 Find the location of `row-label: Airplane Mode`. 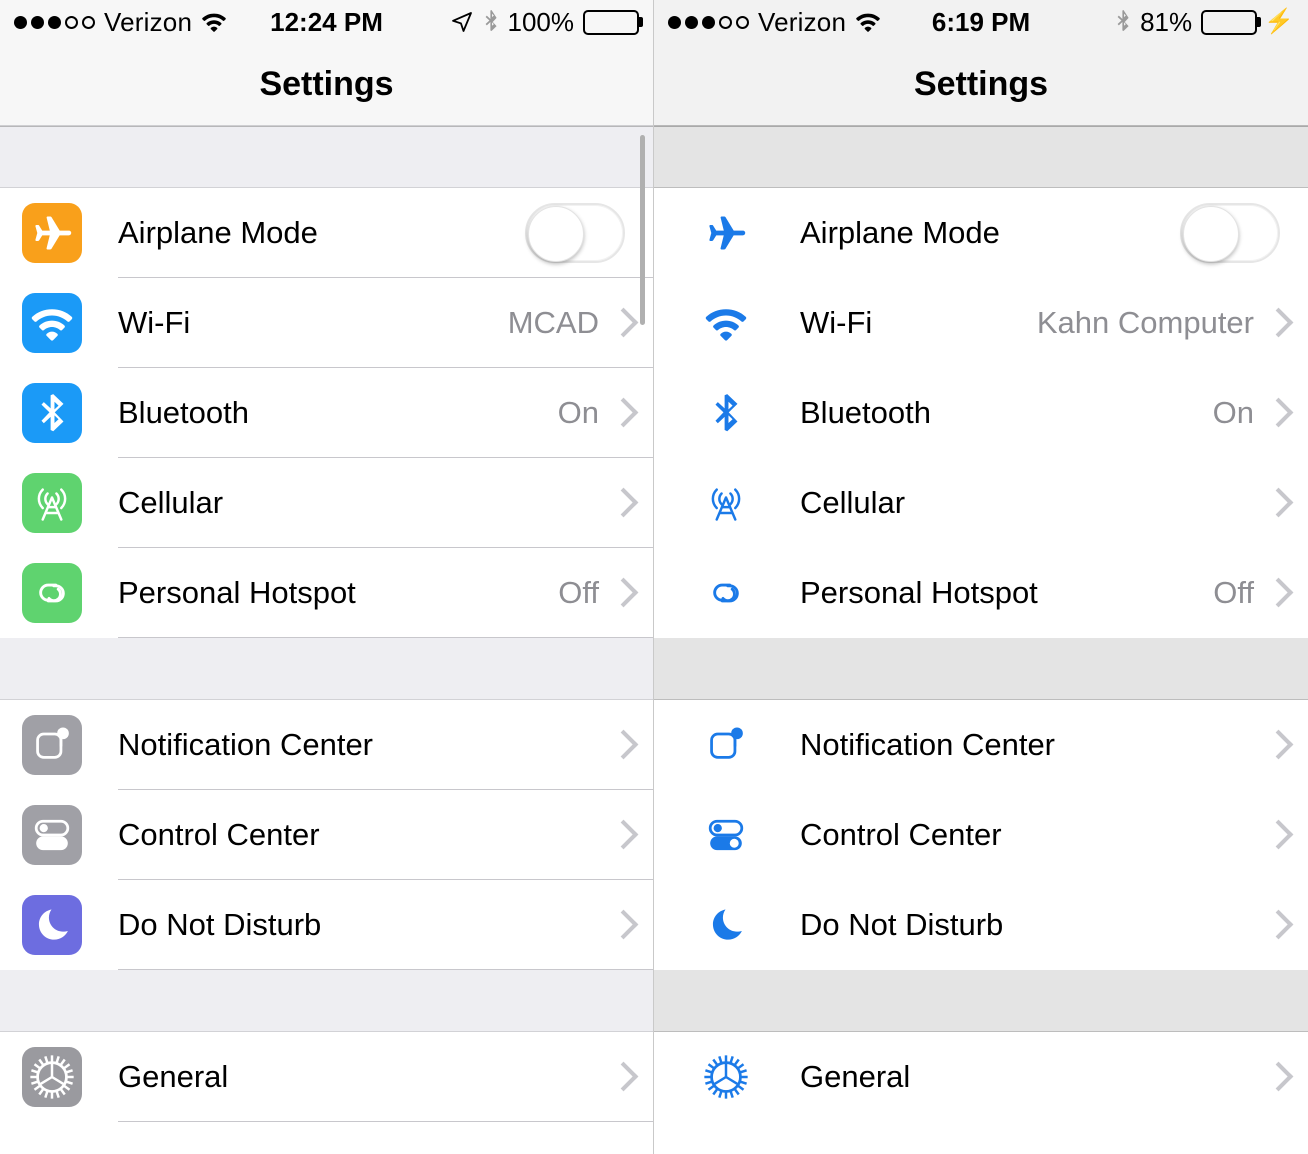

row-label: Airplane Mode is located at coordinates (218, 232).